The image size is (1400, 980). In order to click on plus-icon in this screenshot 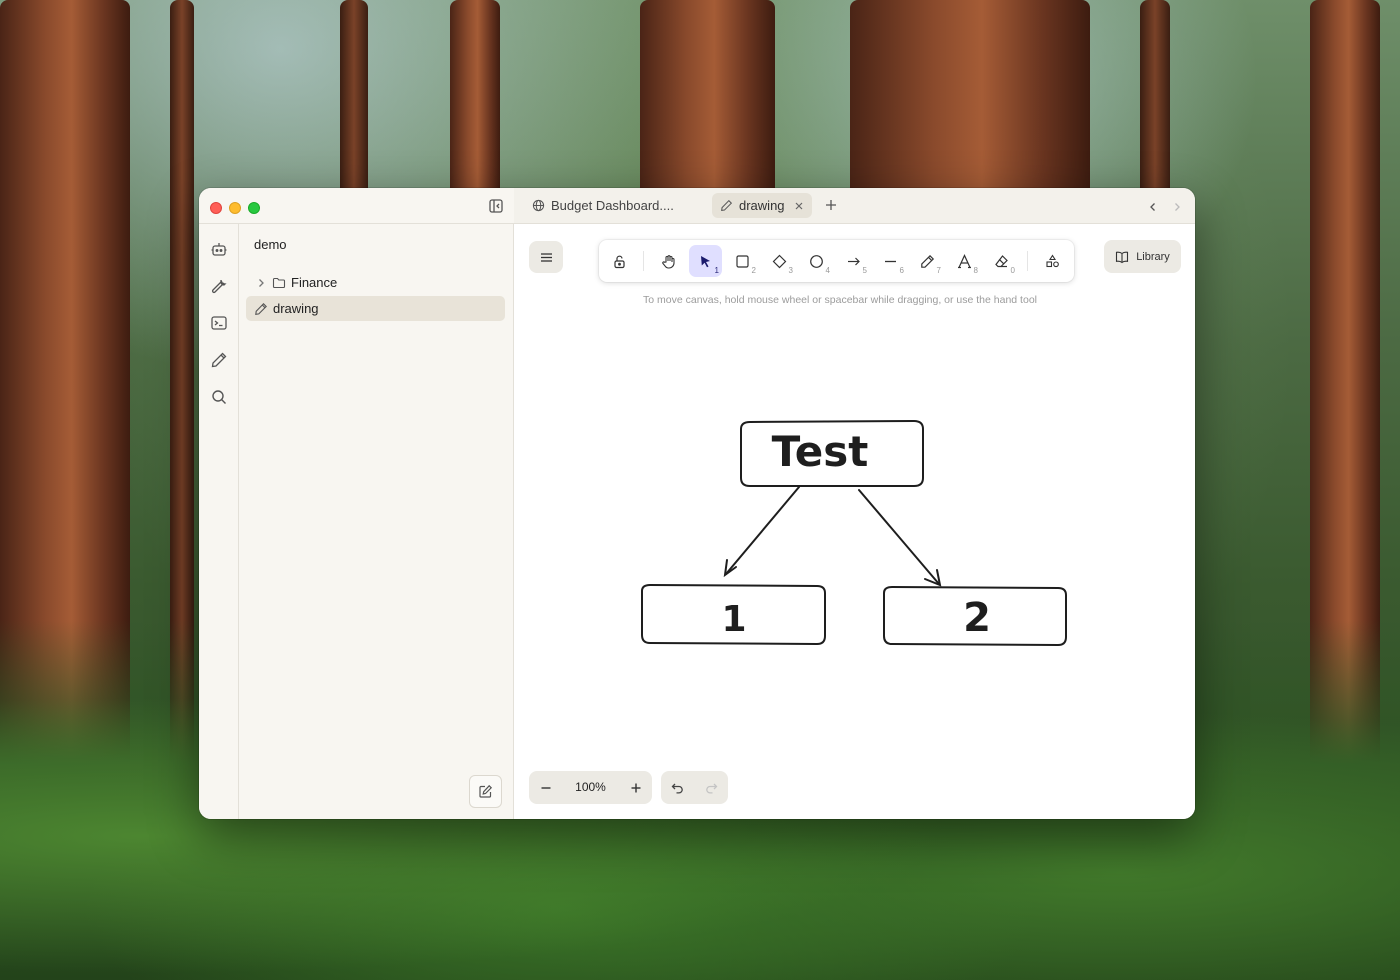, I will do `click(635, 787)`.